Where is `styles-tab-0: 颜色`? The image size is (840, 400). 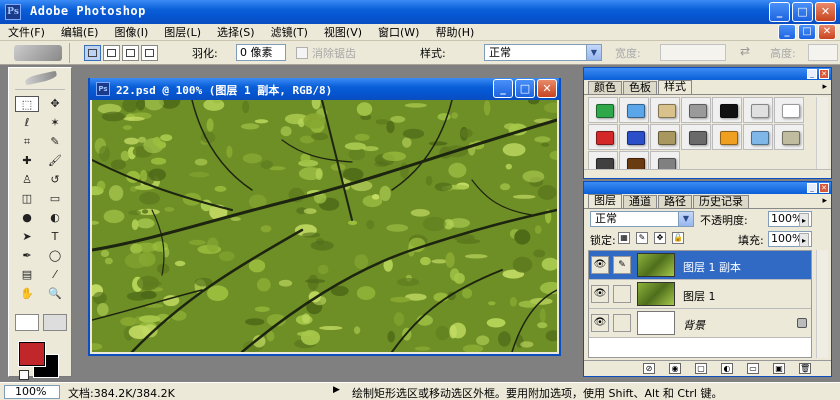
styles-tab-0: 颜色 is located at coordinates (605, 87).